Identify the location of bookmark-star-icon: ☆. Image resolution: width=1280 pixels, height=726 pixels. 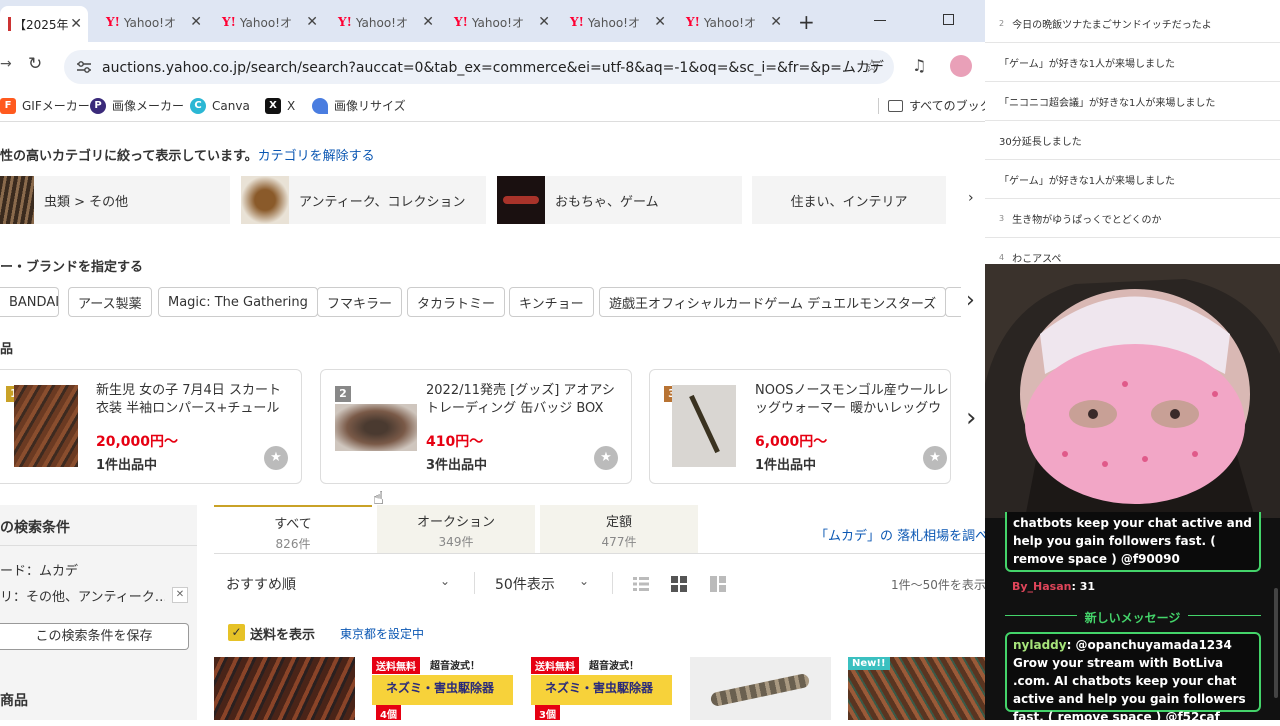
(872, 66).